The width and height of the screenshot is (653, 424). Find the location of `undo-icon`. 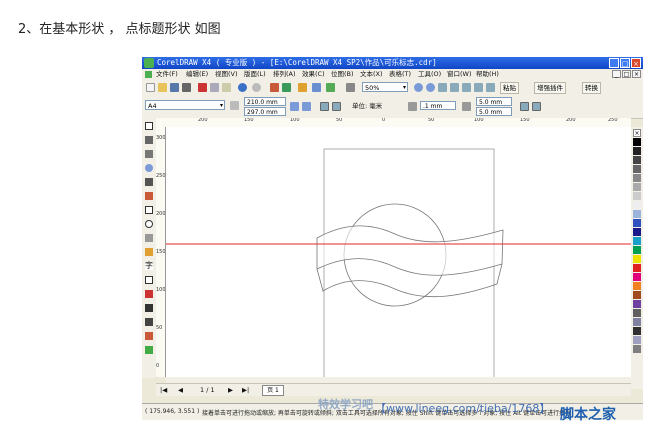

undo-icon is located at coordinates (242, 87).